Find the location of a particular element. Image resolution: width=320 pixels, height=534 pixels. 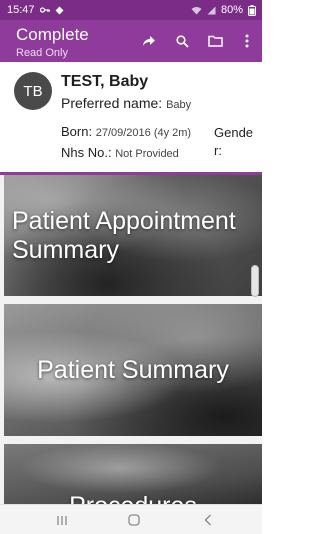

back-icon is located at coordinates (207, 520).